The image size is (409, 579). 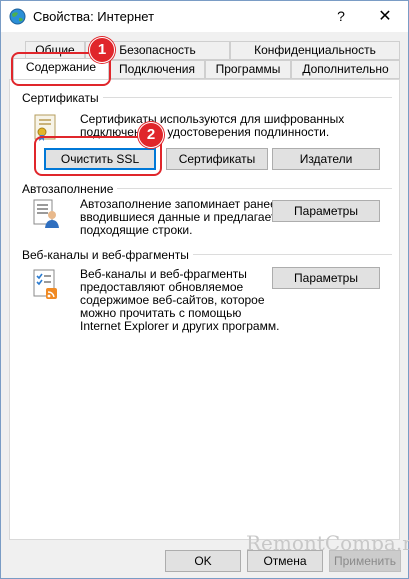 What do you see at coordinates (326, 211) in the screenshot?
I see `autocomplete-settings-button: Параметры` at bounding box center [326, 211].